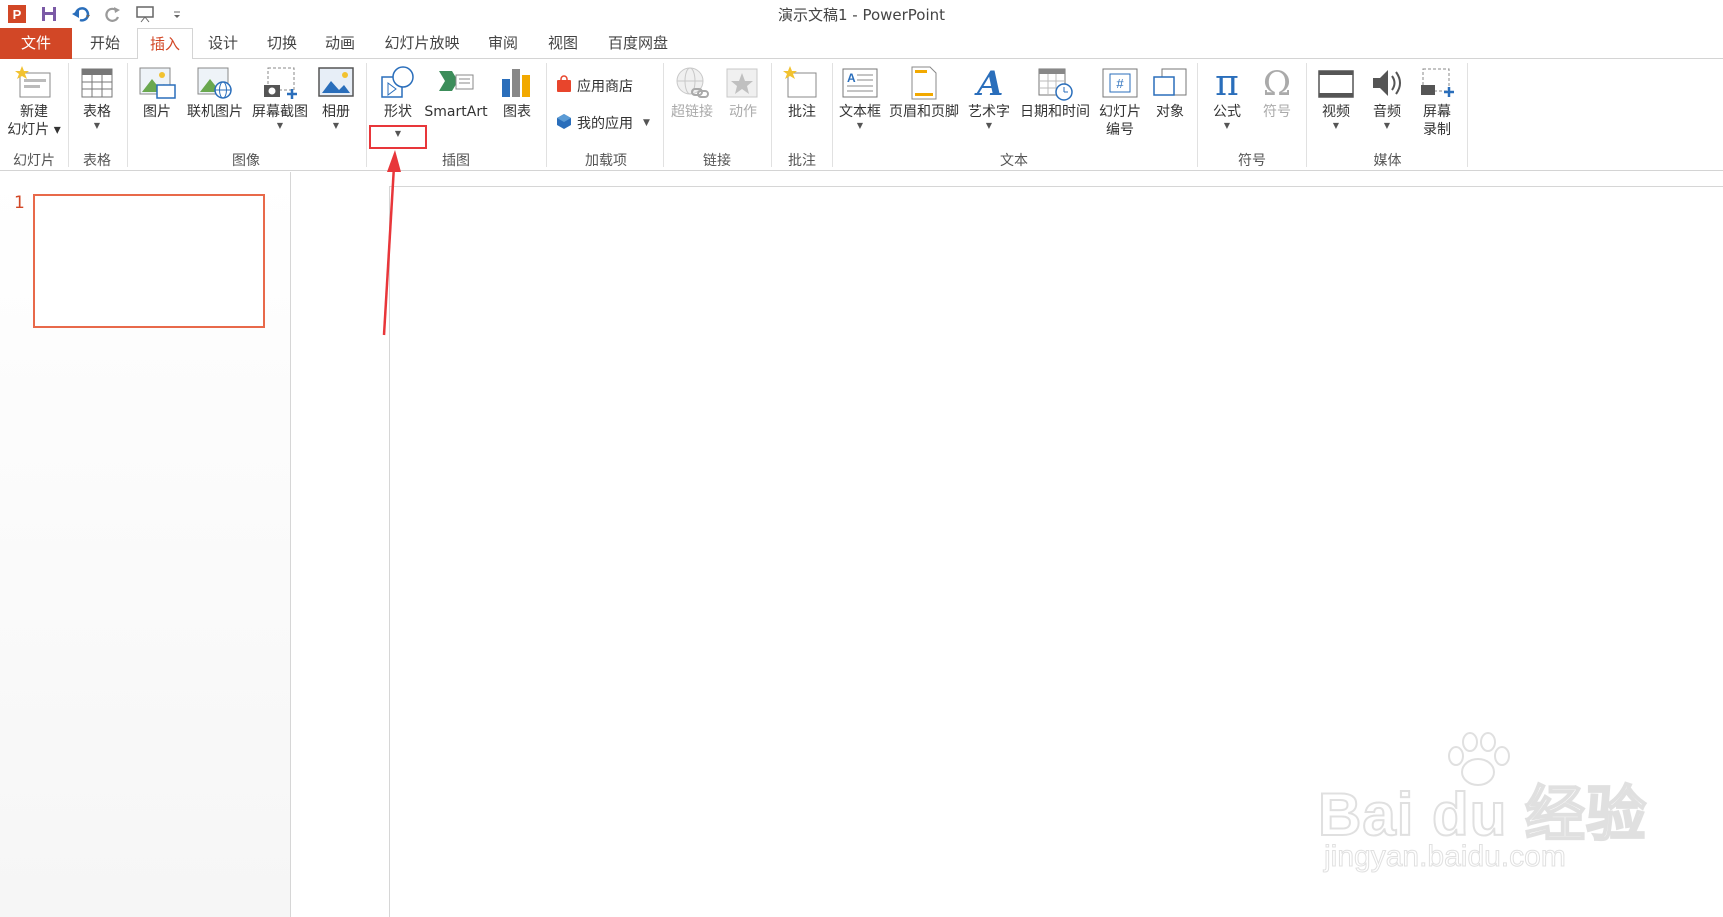 The image size is (1723, 917). Describe the element at coordinates (223, 43) in the screenshot. I see `tab-design: 设计` at that location.